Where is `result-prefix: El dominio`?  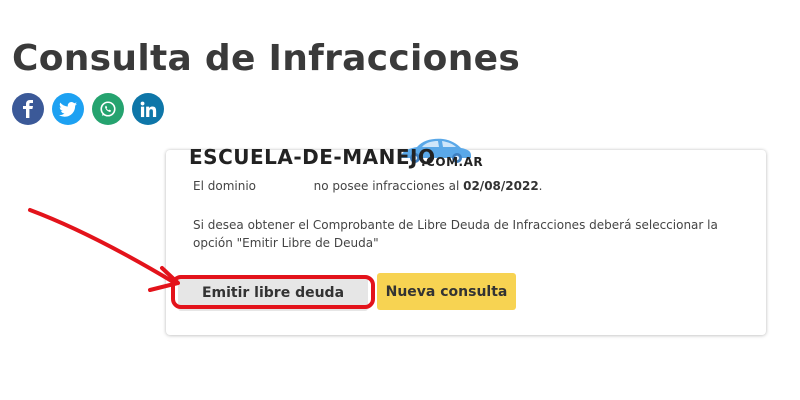
result-prefix: El dominio is located at coordinates (224, 186).